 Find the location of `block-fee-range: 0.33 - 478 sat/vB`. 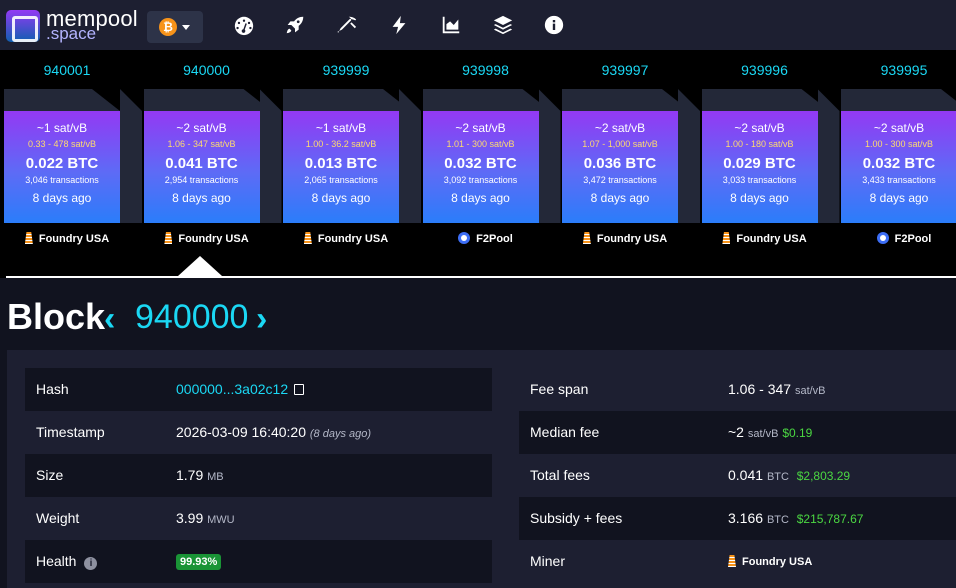

block-fee-range: 0.33 - 478 sat/vB is located at coordinates (62, 144).